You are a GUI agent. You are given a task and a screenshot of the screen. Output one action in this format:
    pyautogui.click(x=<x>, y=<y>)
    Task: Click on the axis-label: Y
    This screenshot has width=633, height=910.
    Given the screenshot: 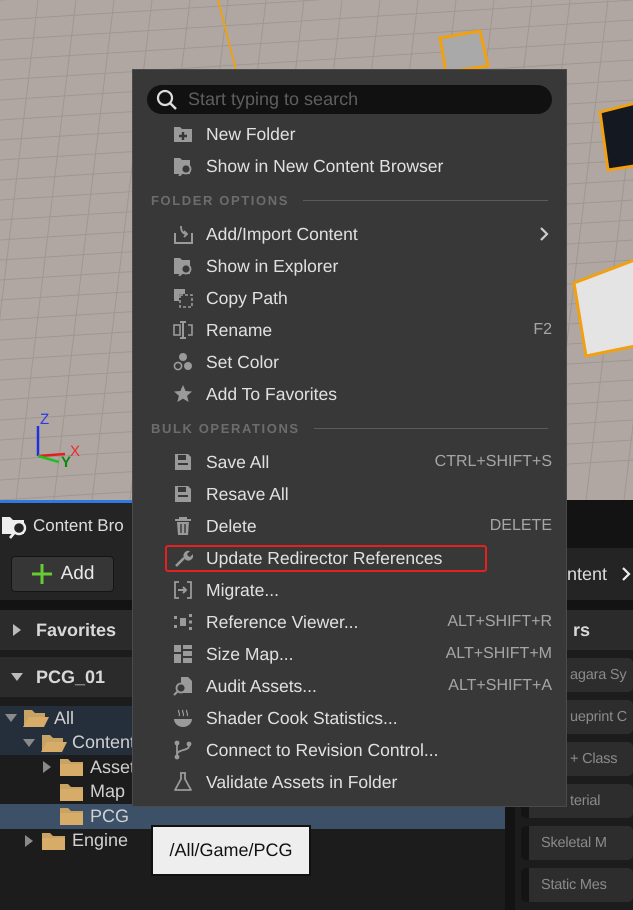 What is the action you would take?
    pyautogui.click(x=66, y=462)
    